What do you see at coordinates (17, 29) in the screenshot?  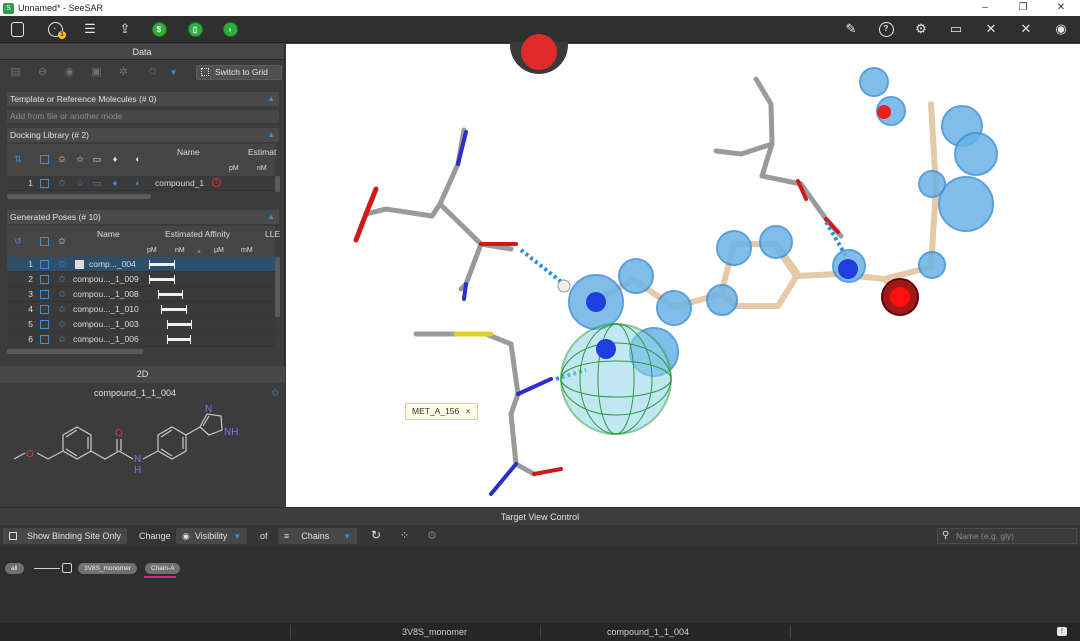 I see `new-project-button` at bounding box center [17, 29].